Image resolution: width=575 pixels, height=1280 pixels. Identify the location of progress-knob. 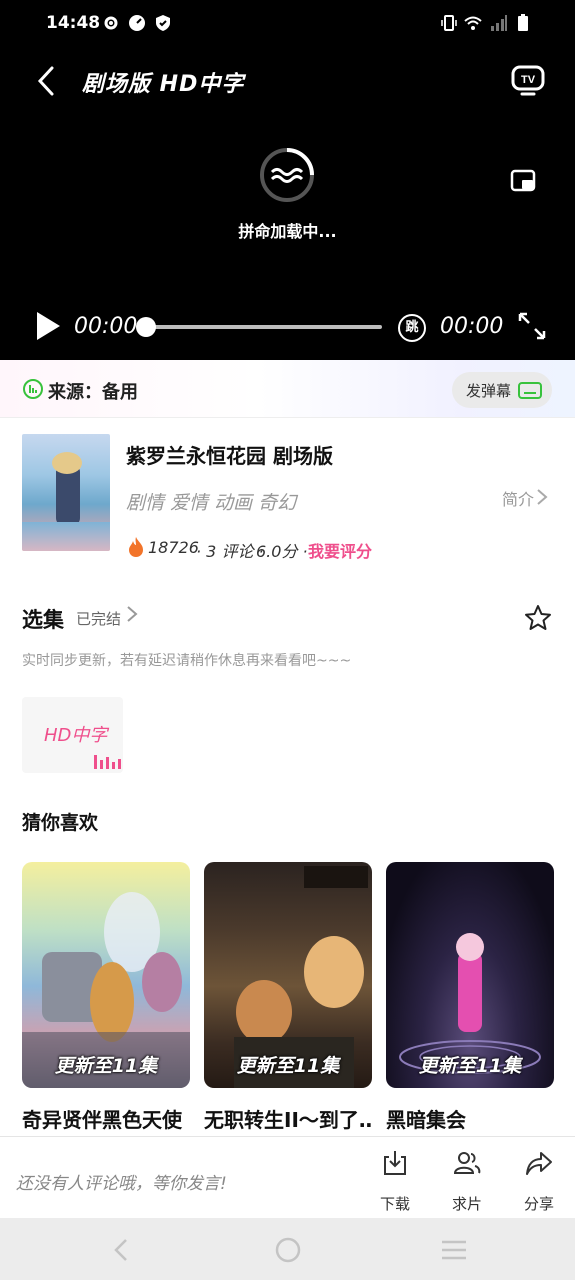
(146, 327).